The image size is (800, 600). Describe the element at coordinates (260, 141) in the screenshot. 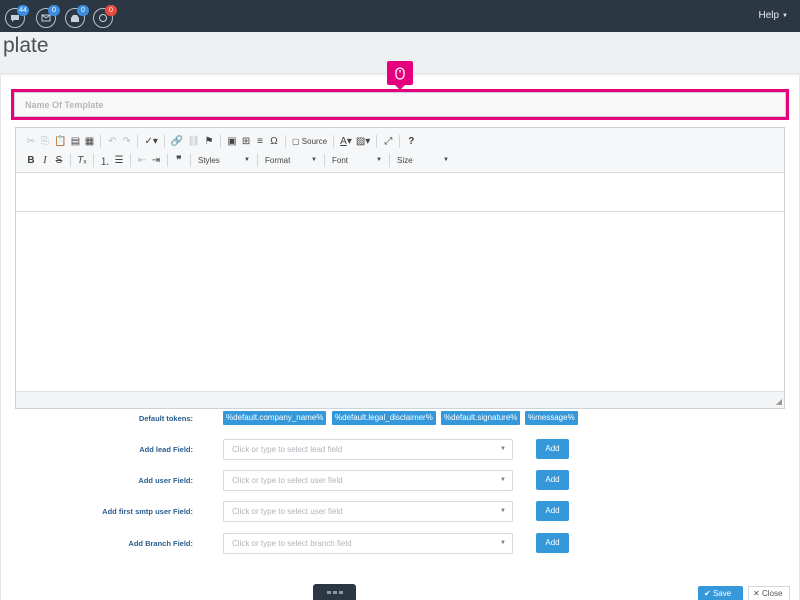

I see `horizontal-line-icon: ≡` at that location.